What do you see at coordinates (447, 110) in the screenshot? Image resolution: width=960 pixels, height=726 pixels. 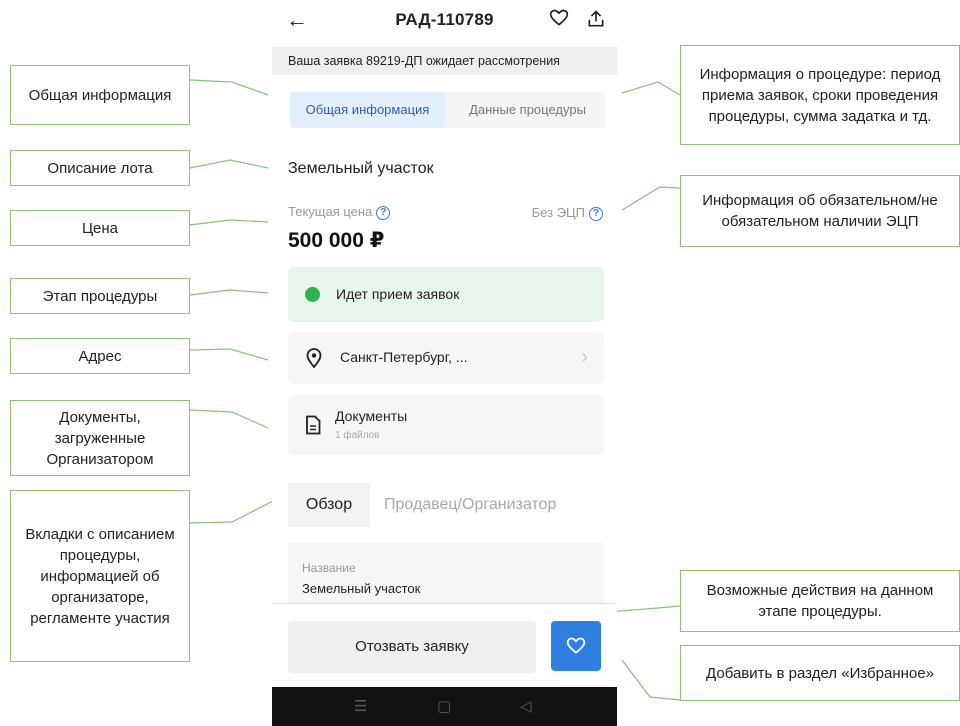 I see `info-tabs: Общая информация Данные процедуры` at bounding box center [447, 110].